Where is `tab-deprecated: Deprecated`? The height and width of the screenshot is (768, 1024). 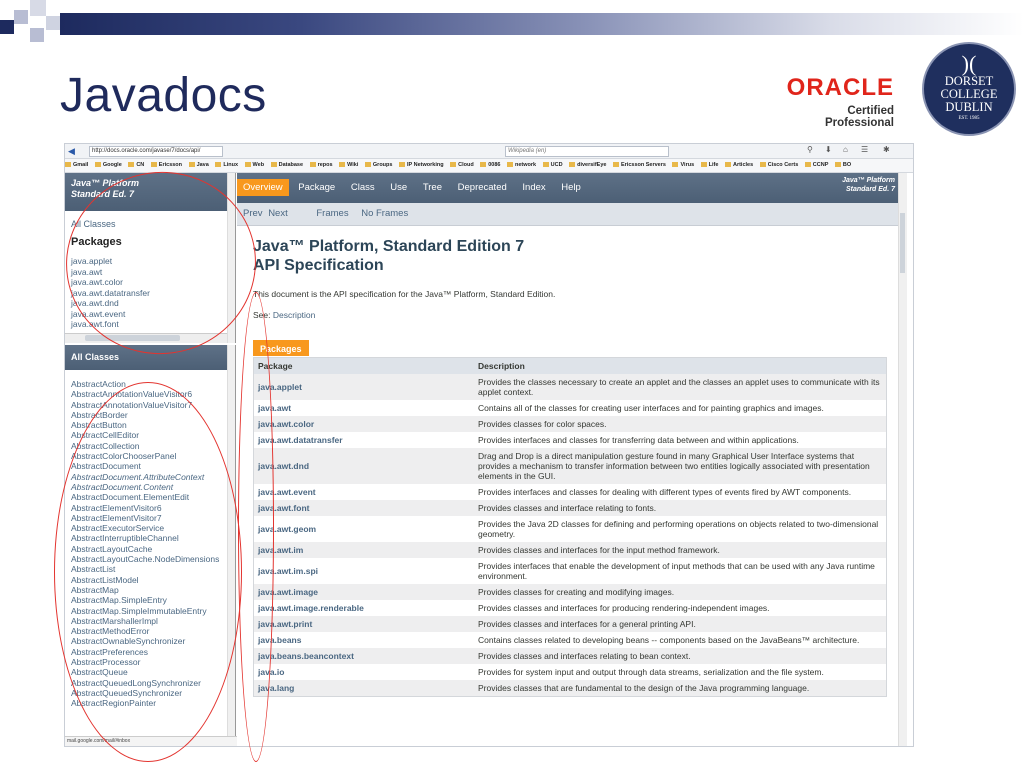 tab-deprecated: Deprecated is located at coordinates (482, 187).